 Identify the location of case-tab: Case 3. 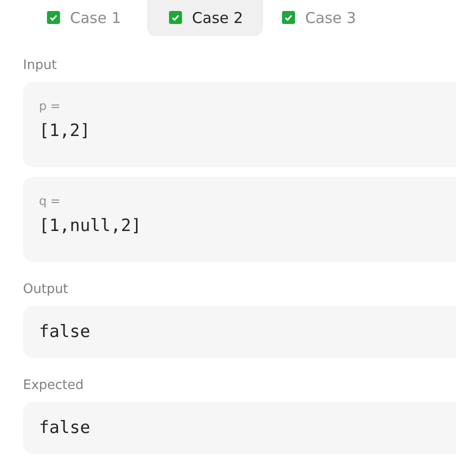
(322, 18).